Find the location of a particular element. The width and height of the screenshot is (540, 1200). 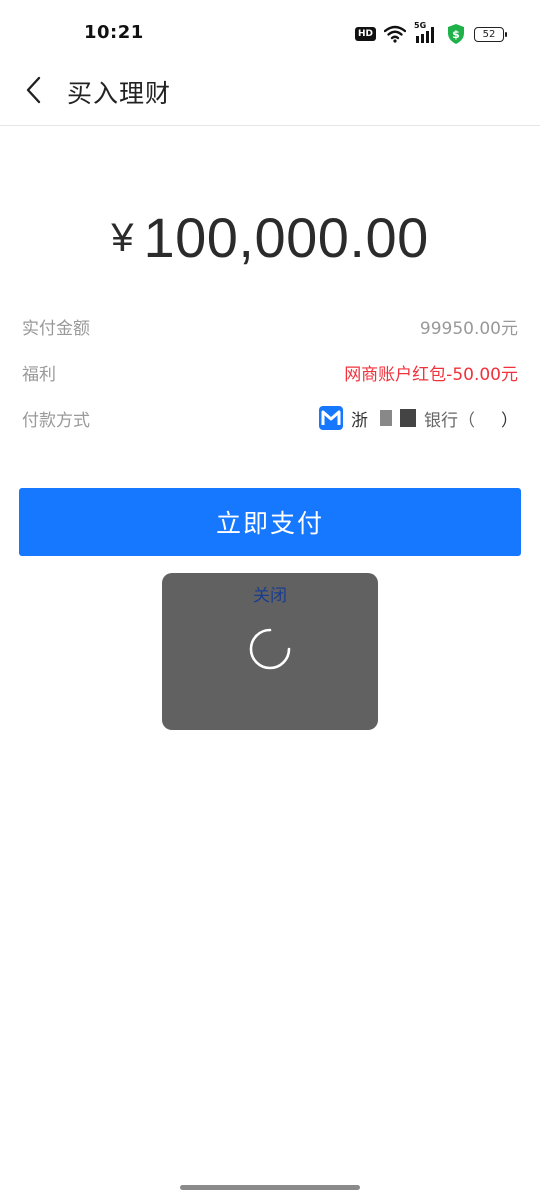

hd-icon: HD is located at coordinates (365, 34).